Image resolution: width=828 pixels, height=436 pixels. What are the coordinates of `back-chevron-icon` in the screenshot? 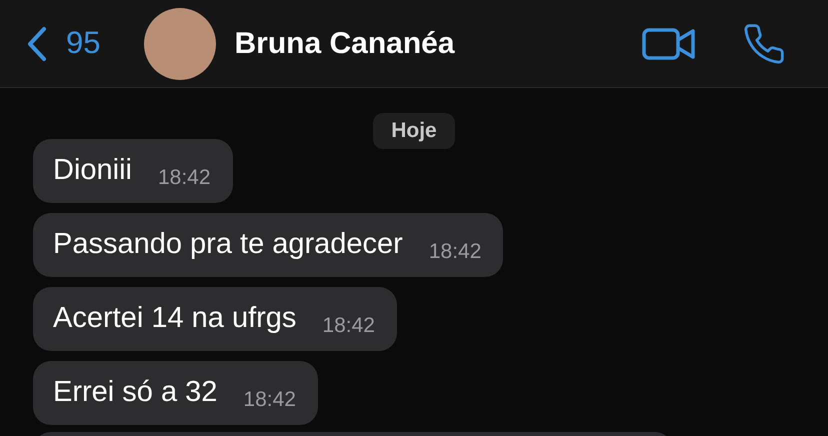 It's located at (37, 44).